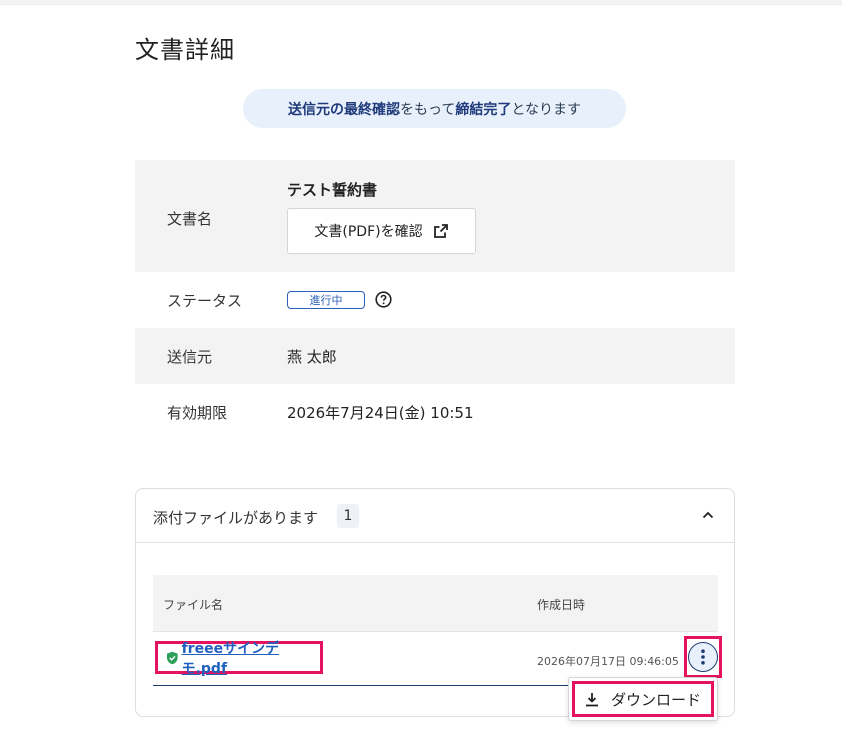 Image resolution: width=842 pixels, height=739 pixels. Describe the element at coordinates (561, 605) in the screenshot. I see `column-header-created-at: 作成日時` at that location.